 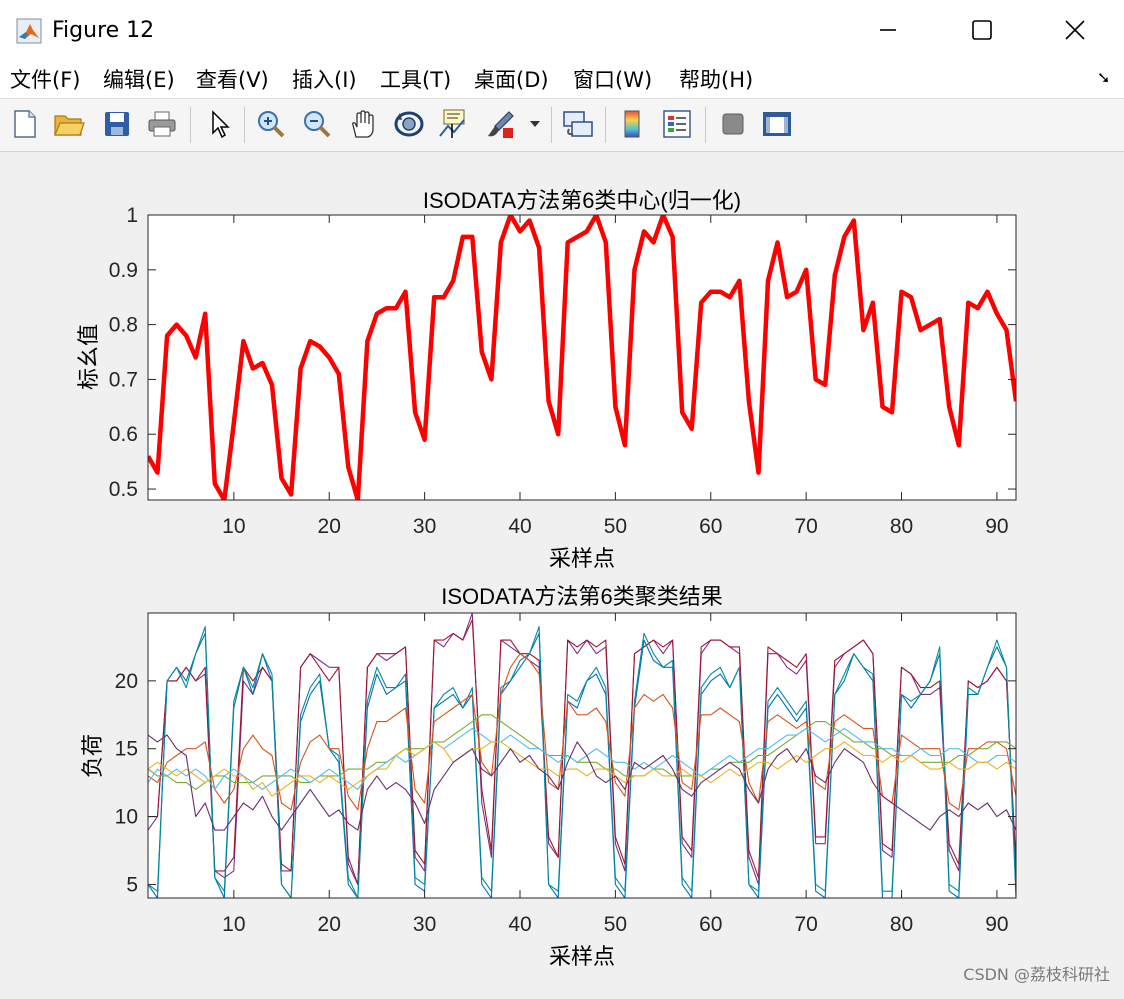 I want to click on pan-hand-icon, so click(x=363, y=124).